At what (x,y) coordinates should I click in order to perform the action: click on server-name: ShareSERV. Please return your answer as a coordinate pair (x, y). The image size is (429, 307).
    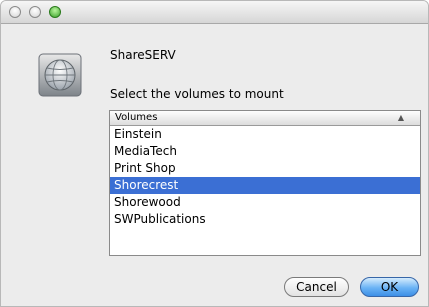
    Looking at the image, I should click on (143, 55).